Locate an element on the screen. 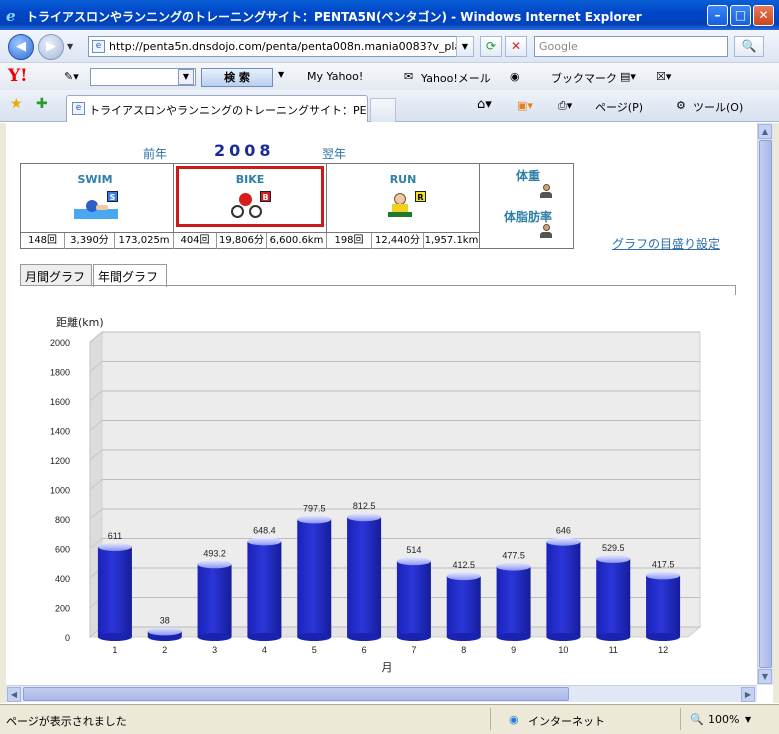  horizontal-scrollbar: ◀ ▶ is located at coordinates (381, 693).